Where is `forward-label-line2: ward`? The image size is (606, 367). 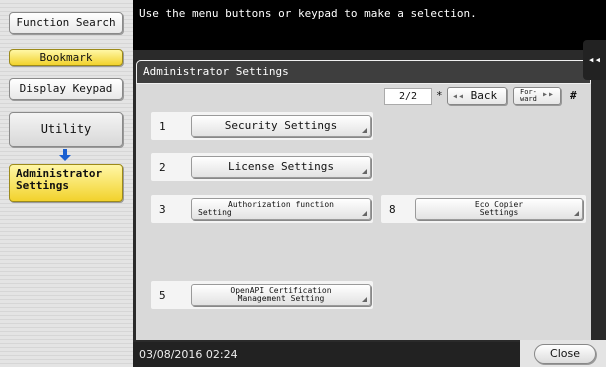 forward-label-line2: ward is located at coordinates (528, 99).